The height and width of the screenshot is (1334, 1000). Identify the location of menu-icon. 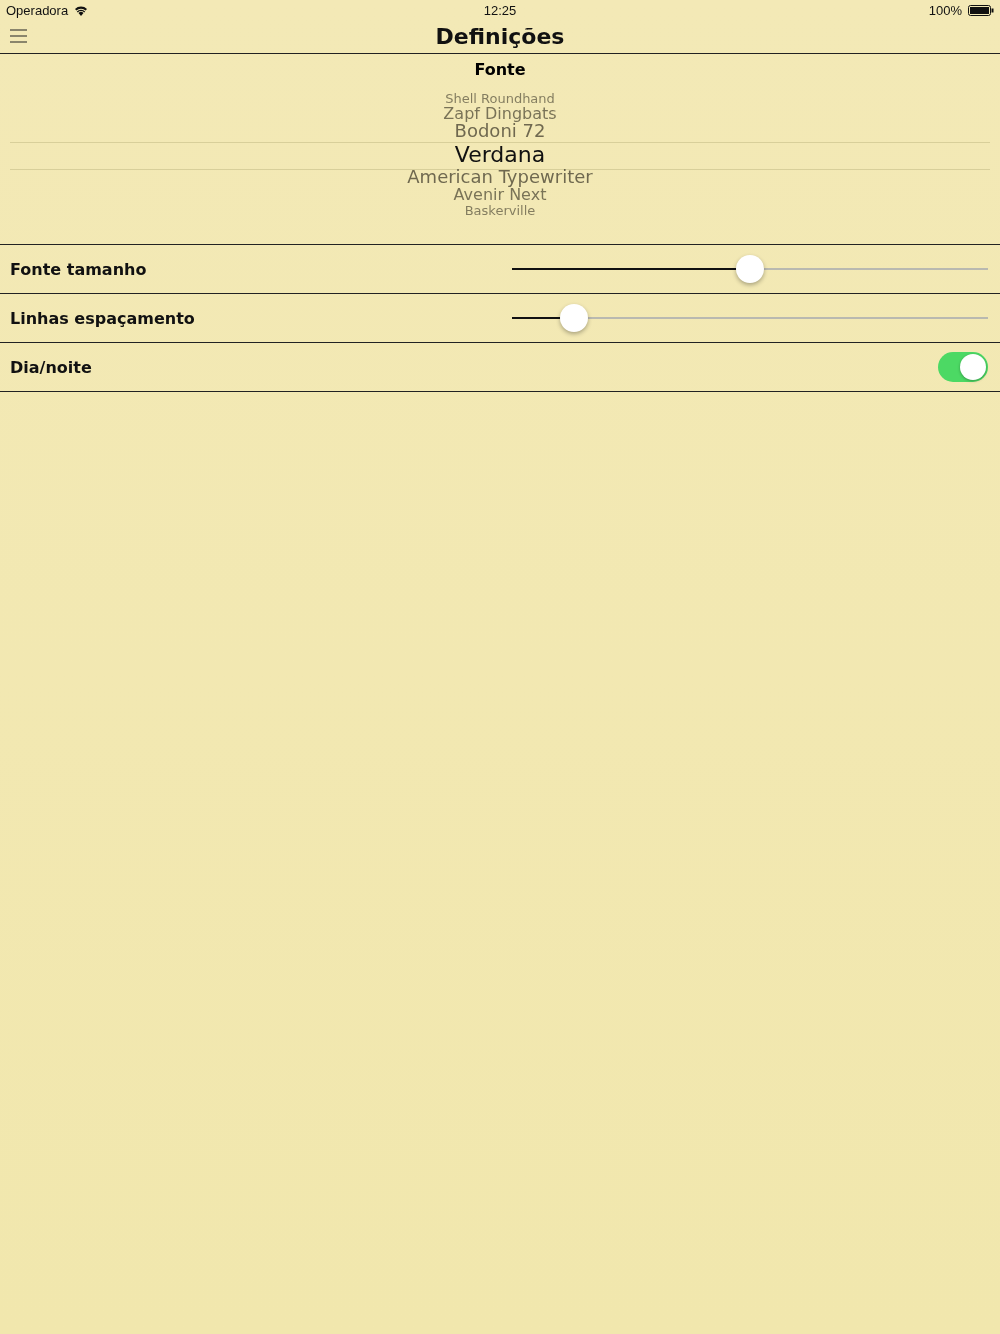
(18, 36).